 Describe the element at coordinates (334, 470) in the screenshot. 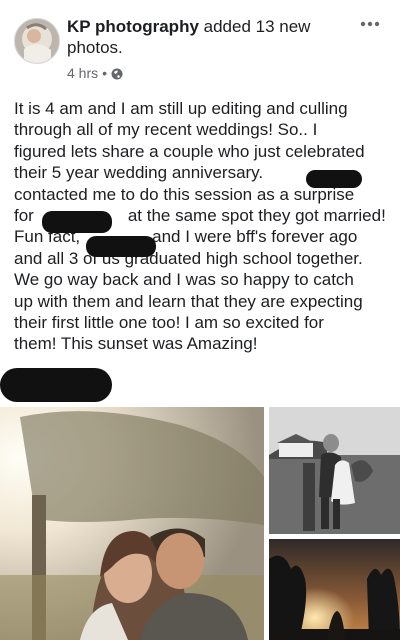

I see `photo-top-right` at that location.